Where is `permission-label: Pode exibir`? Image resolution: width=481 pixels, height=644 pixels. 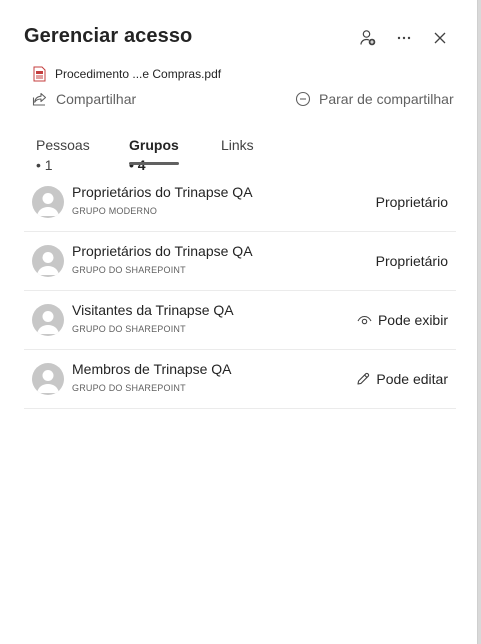 permission-label: Pode exibir is located at coordinates (412, 320).